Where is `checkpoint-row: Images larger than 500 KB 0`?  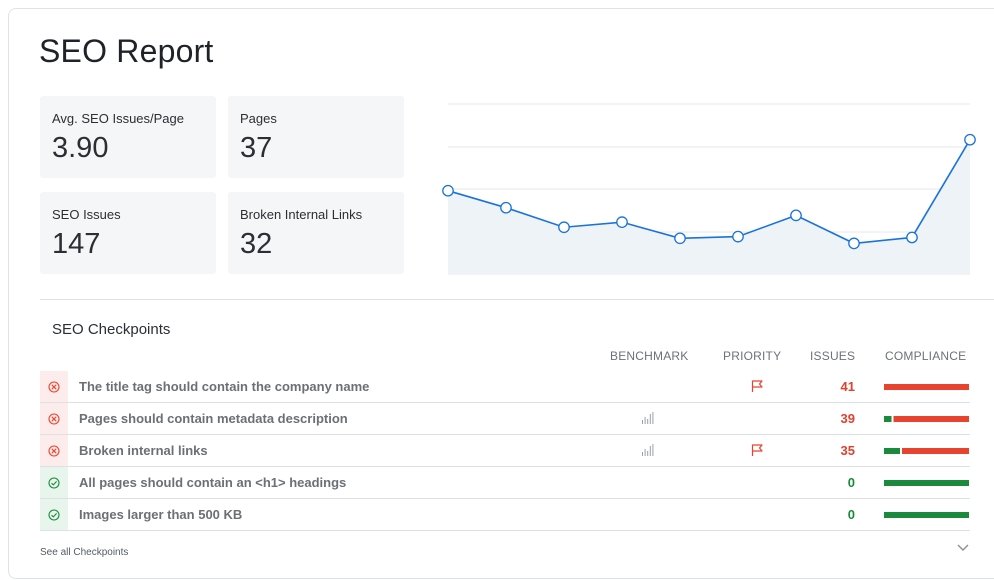
checkpoint-row: Images larger than 500 KB 0 is located at coordinates (505, 515).